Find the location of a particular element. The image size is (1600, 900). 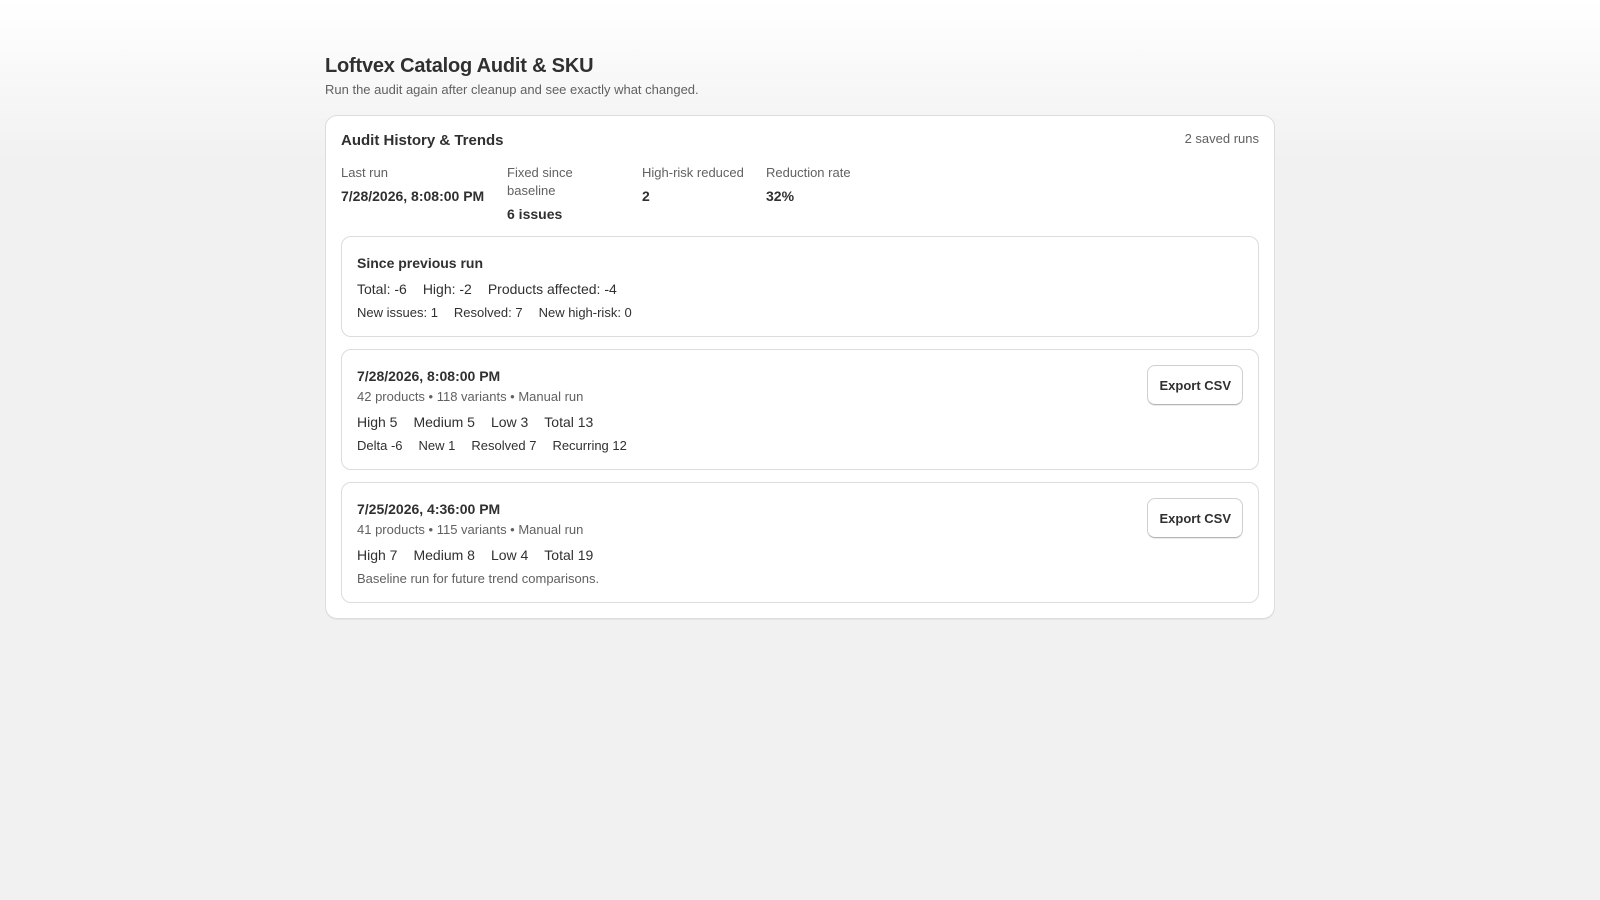

total-delta: Total: -6 is located at coordinates (382, 289).